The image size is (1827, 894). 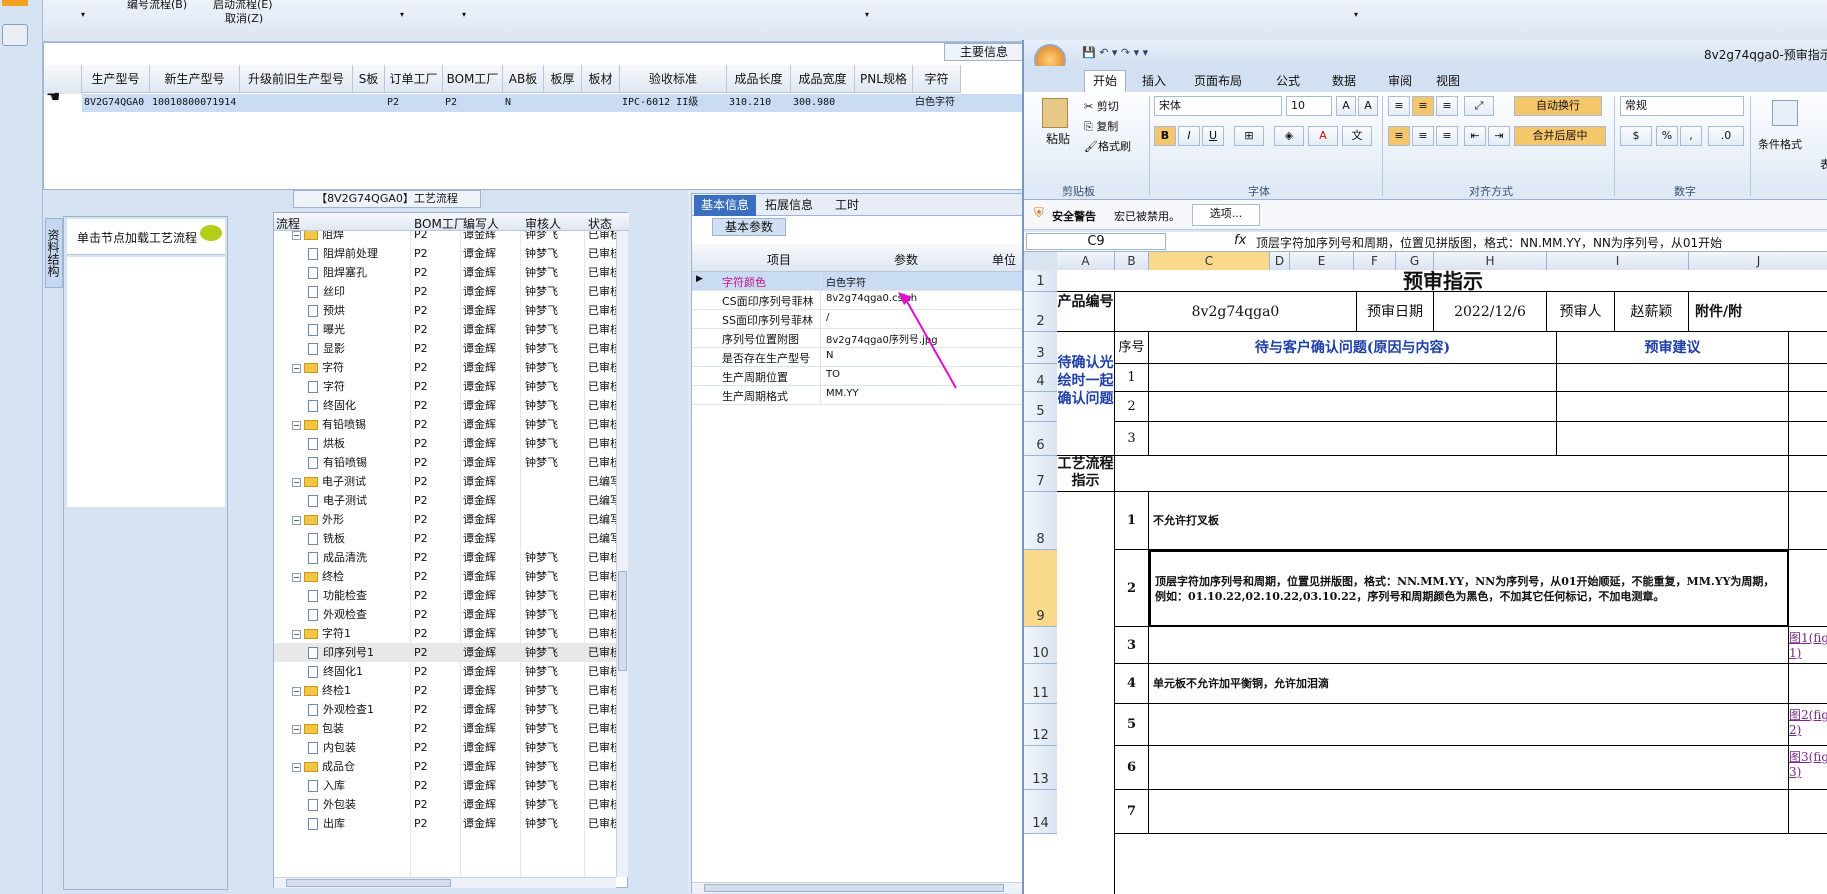 What do you see at coordinates (1040, 312) in the screenshot?
I see `row-header: 2` at bounding box center [1040, 312].